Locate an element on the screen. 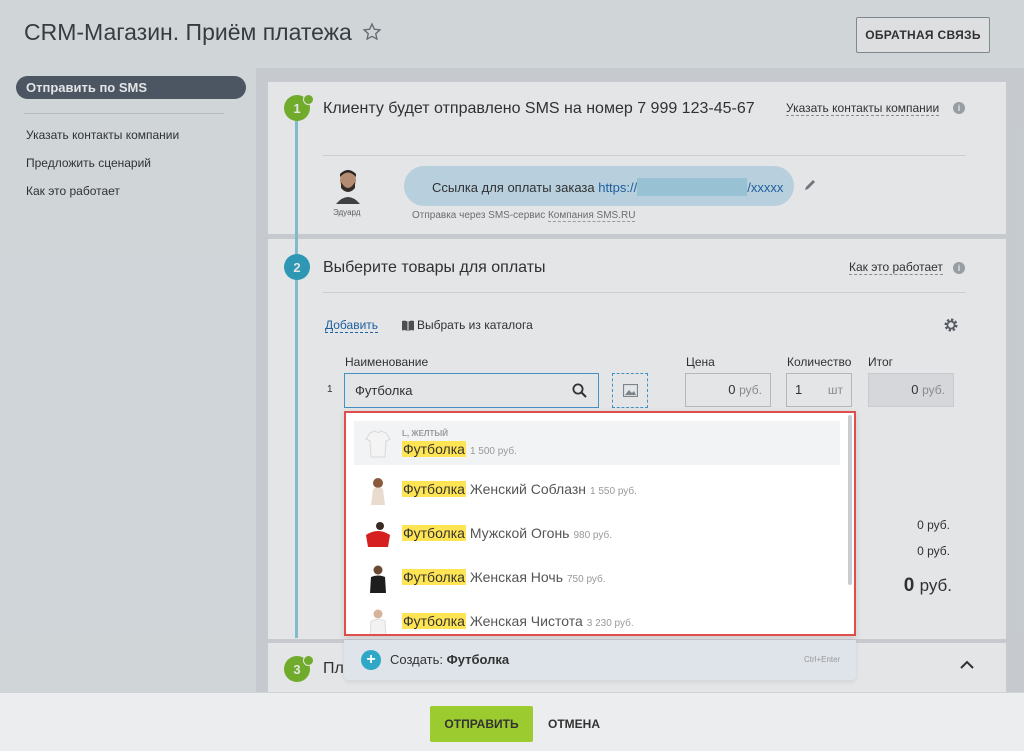 The image size is (1024, 751). step-timeline is located at coordinates (296, 373).